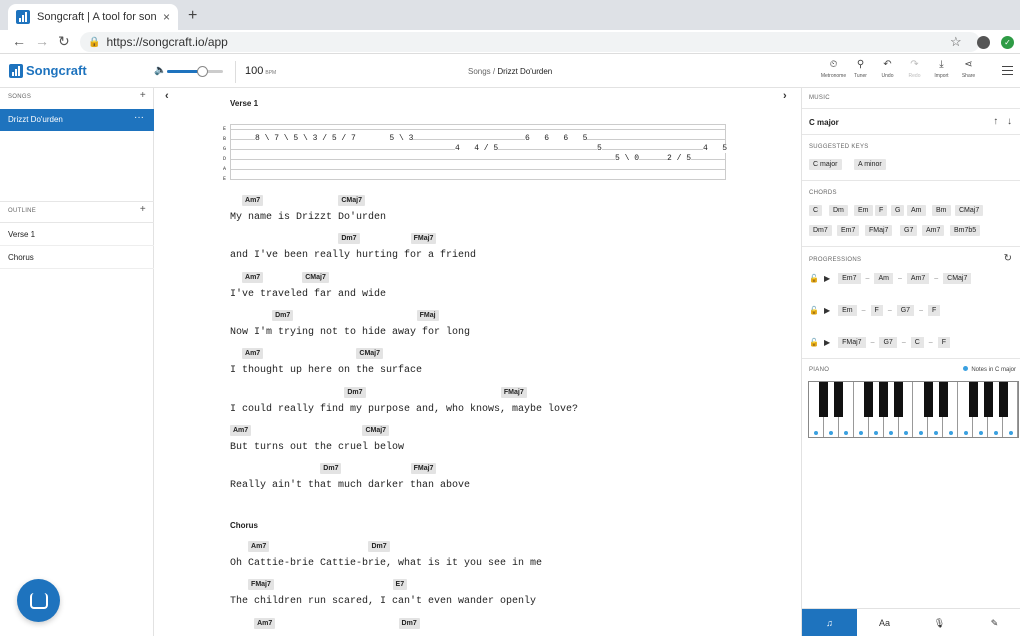 The width and height of the screenshot is (1020, 636). Describe the element at coordinates (93, 17) in the screenshot. I see `browser-tab: Songcraft | A tool for songwriters ×` at that location.